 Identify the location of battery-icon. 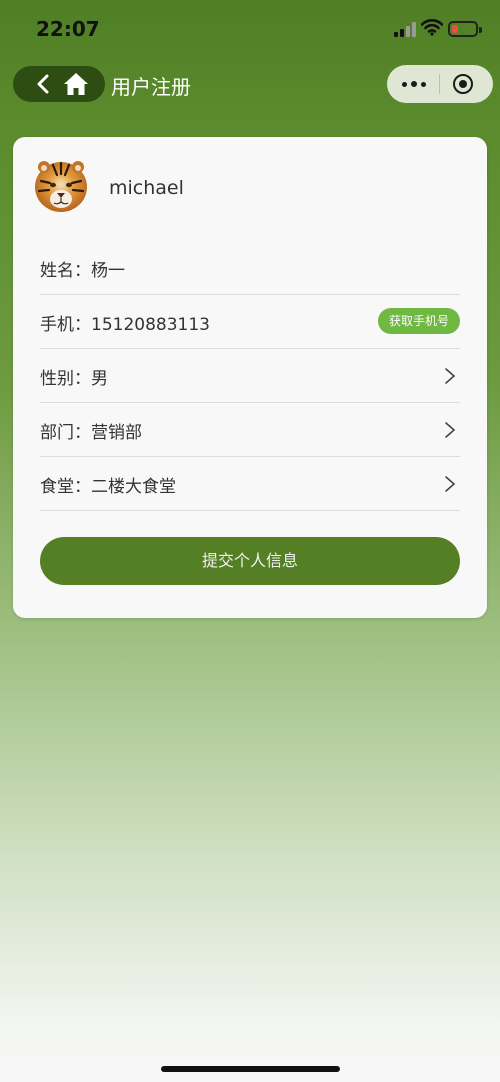
(465, 29).